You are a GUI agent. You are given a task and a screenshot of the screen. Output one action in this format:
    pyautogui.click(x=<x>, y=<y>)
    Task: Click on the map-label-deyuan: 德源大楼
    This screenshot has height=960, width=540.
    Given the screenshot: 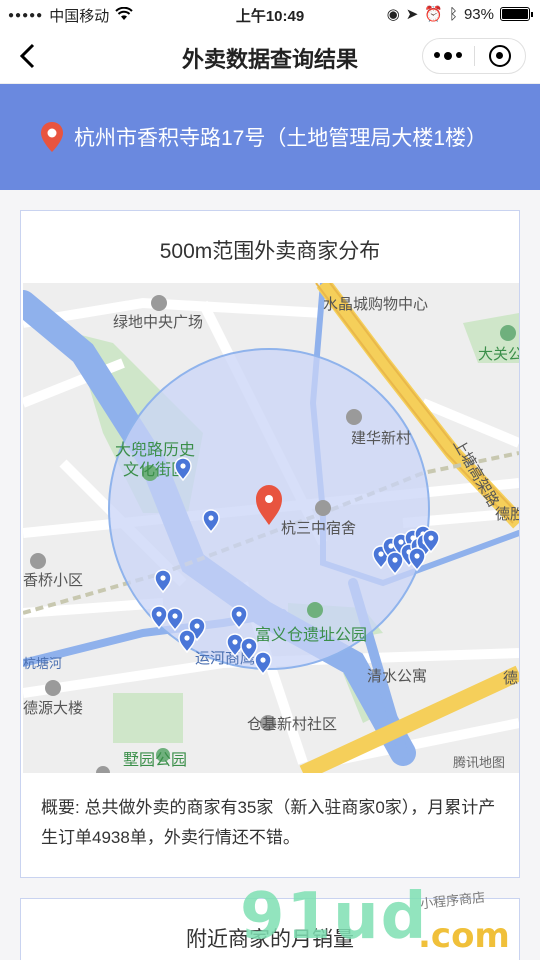 What is the action you would take?
    pyautogui.click(x=53, y=708)
    